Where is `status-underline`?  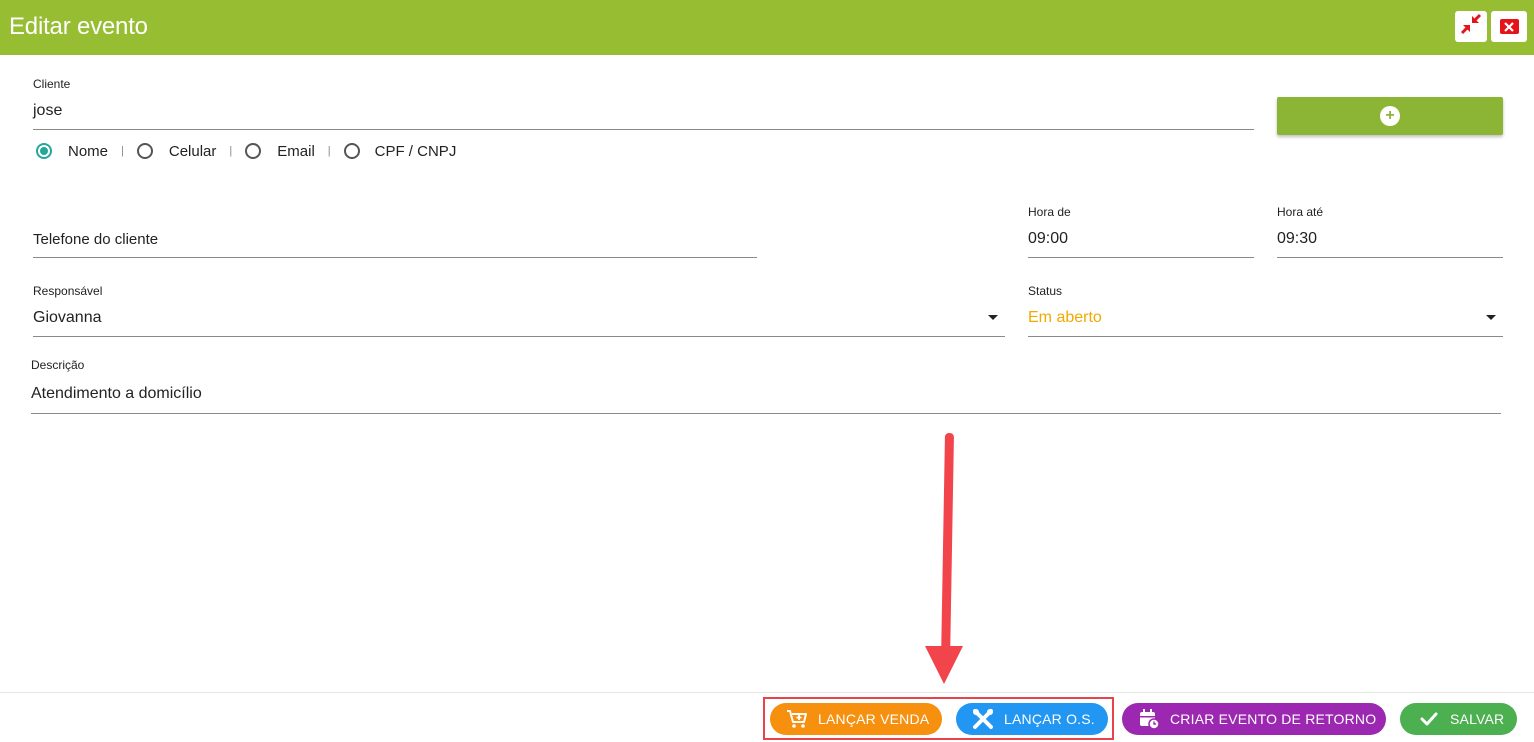 status-underline is located at coordinates (1265, 336).